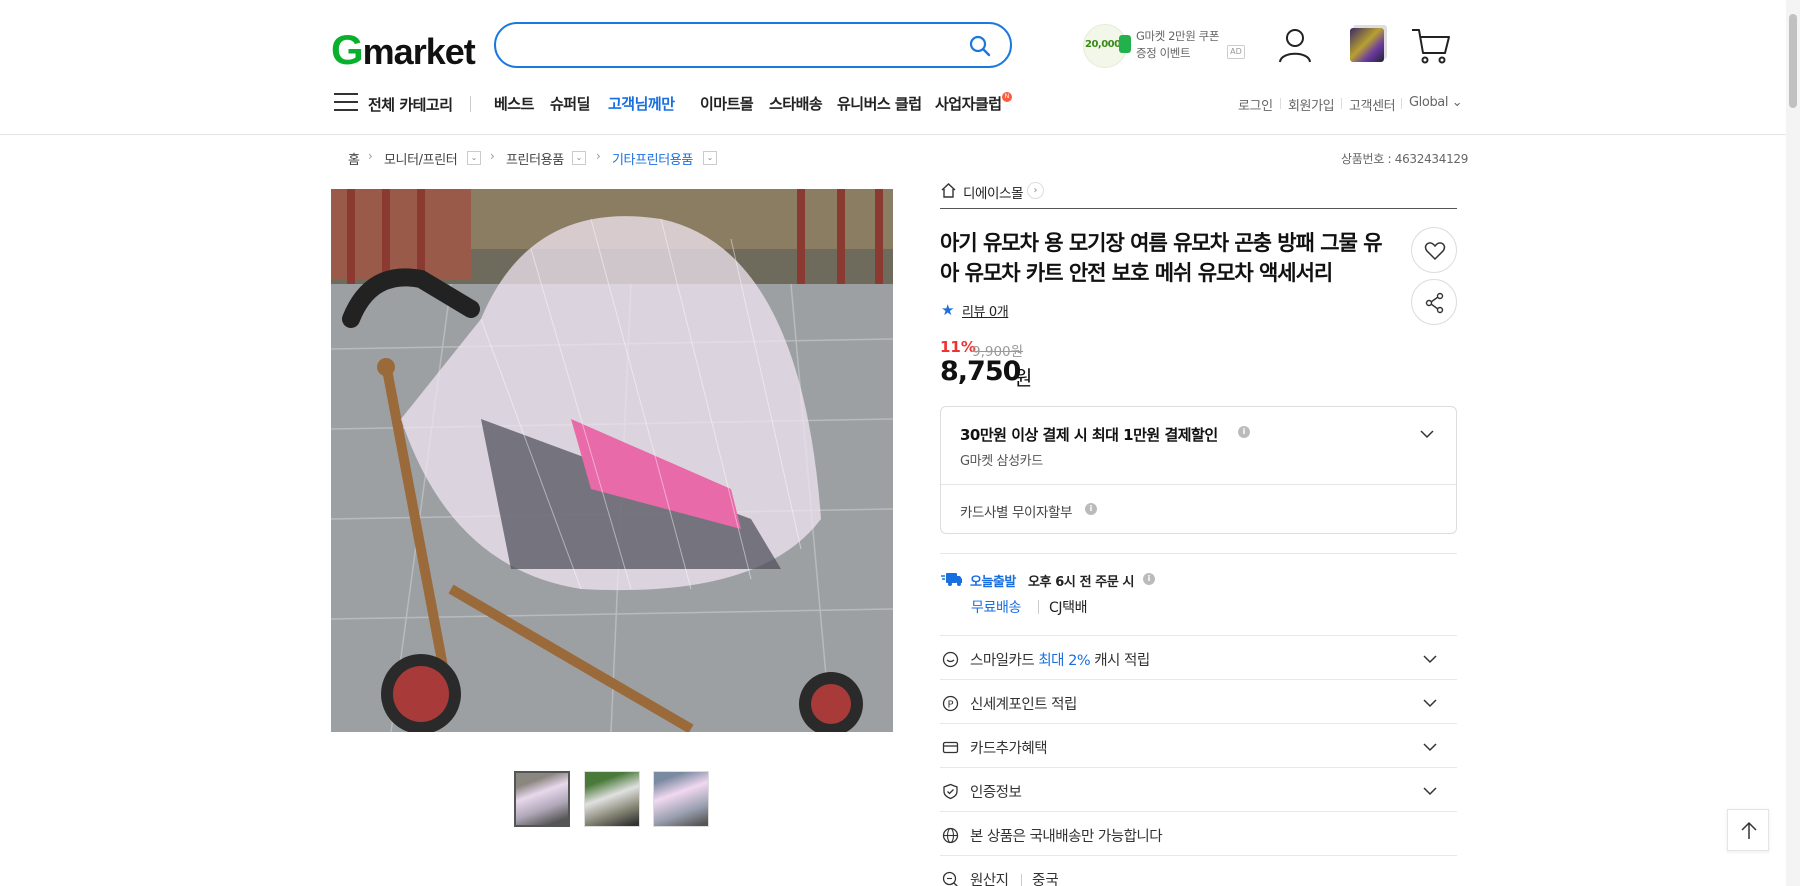 This screenshot has width=1800, height=886. I want to click on arrow-up-icon, so click(1749, 830).